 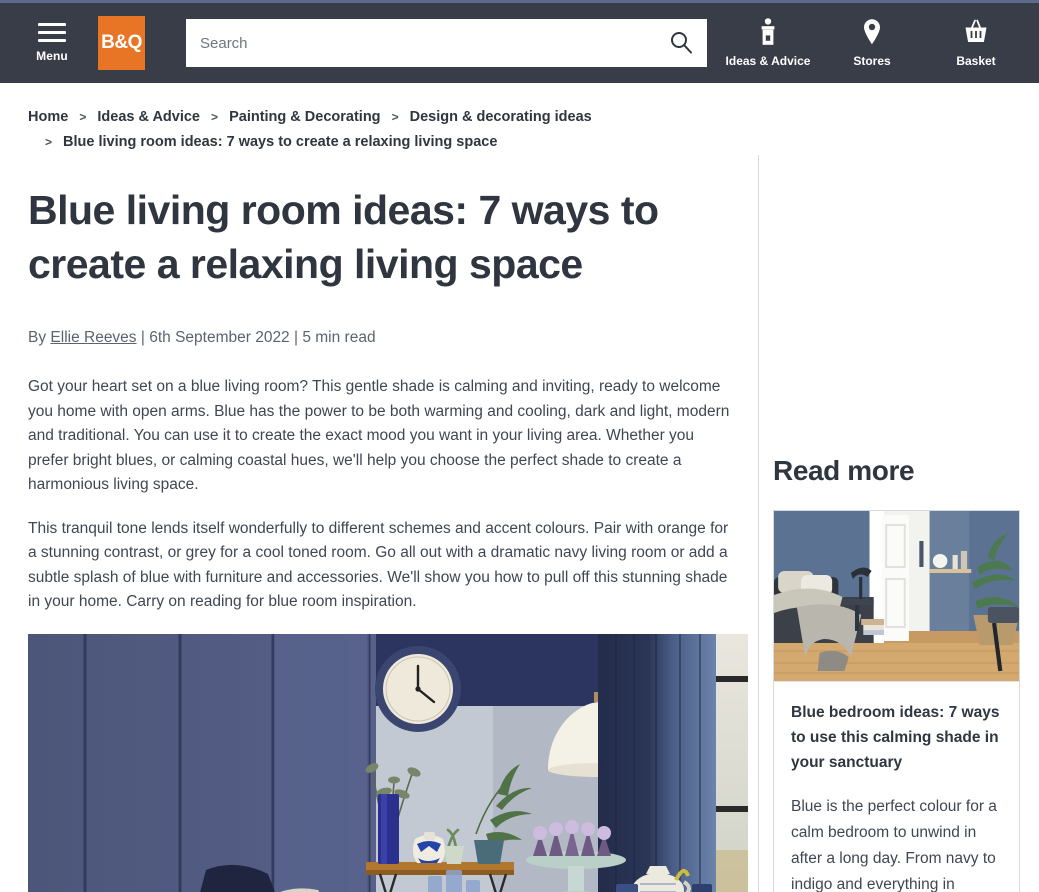 I want to click on menu-button: Menu, so click(x=52, y=43).